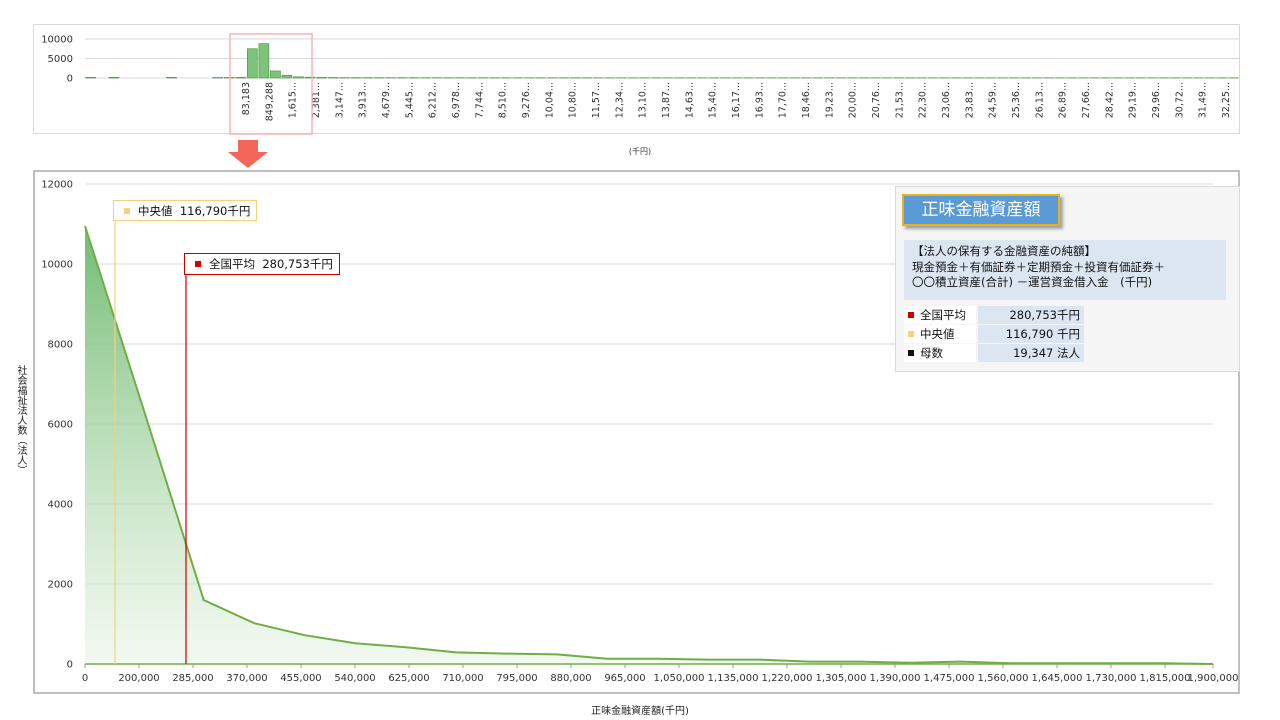  I want to click on median-callout: 中央値 116,790千円, so click(185, 210).